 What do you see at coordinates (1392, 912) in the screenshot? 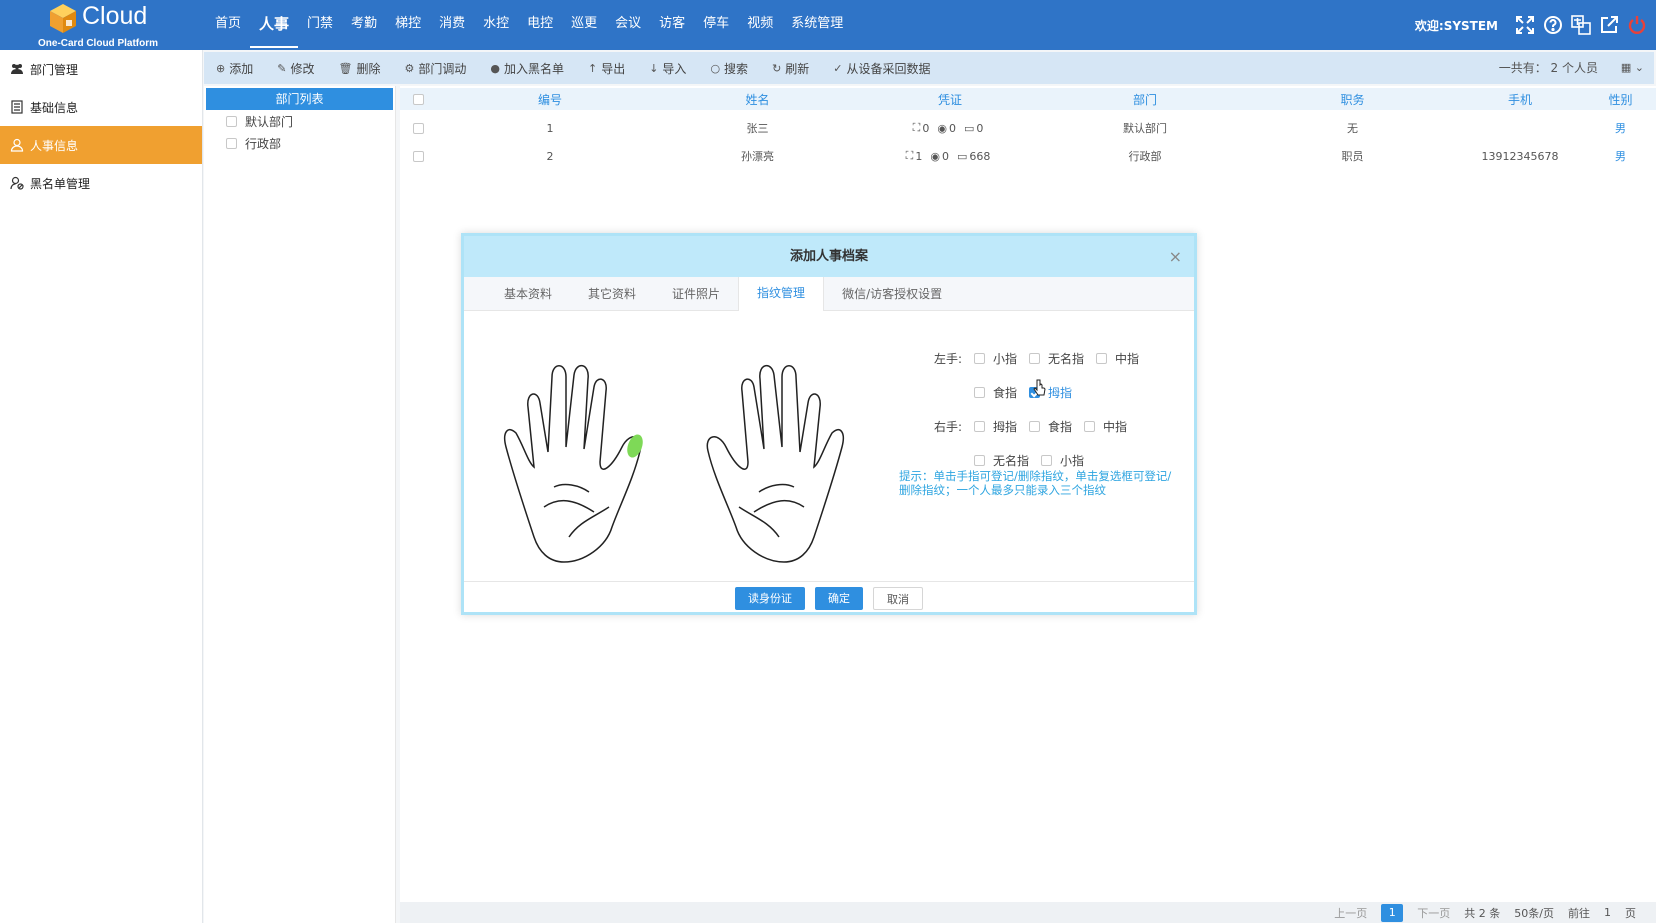
I see `page-number-current: 1` at bounding box center [1392, 912].